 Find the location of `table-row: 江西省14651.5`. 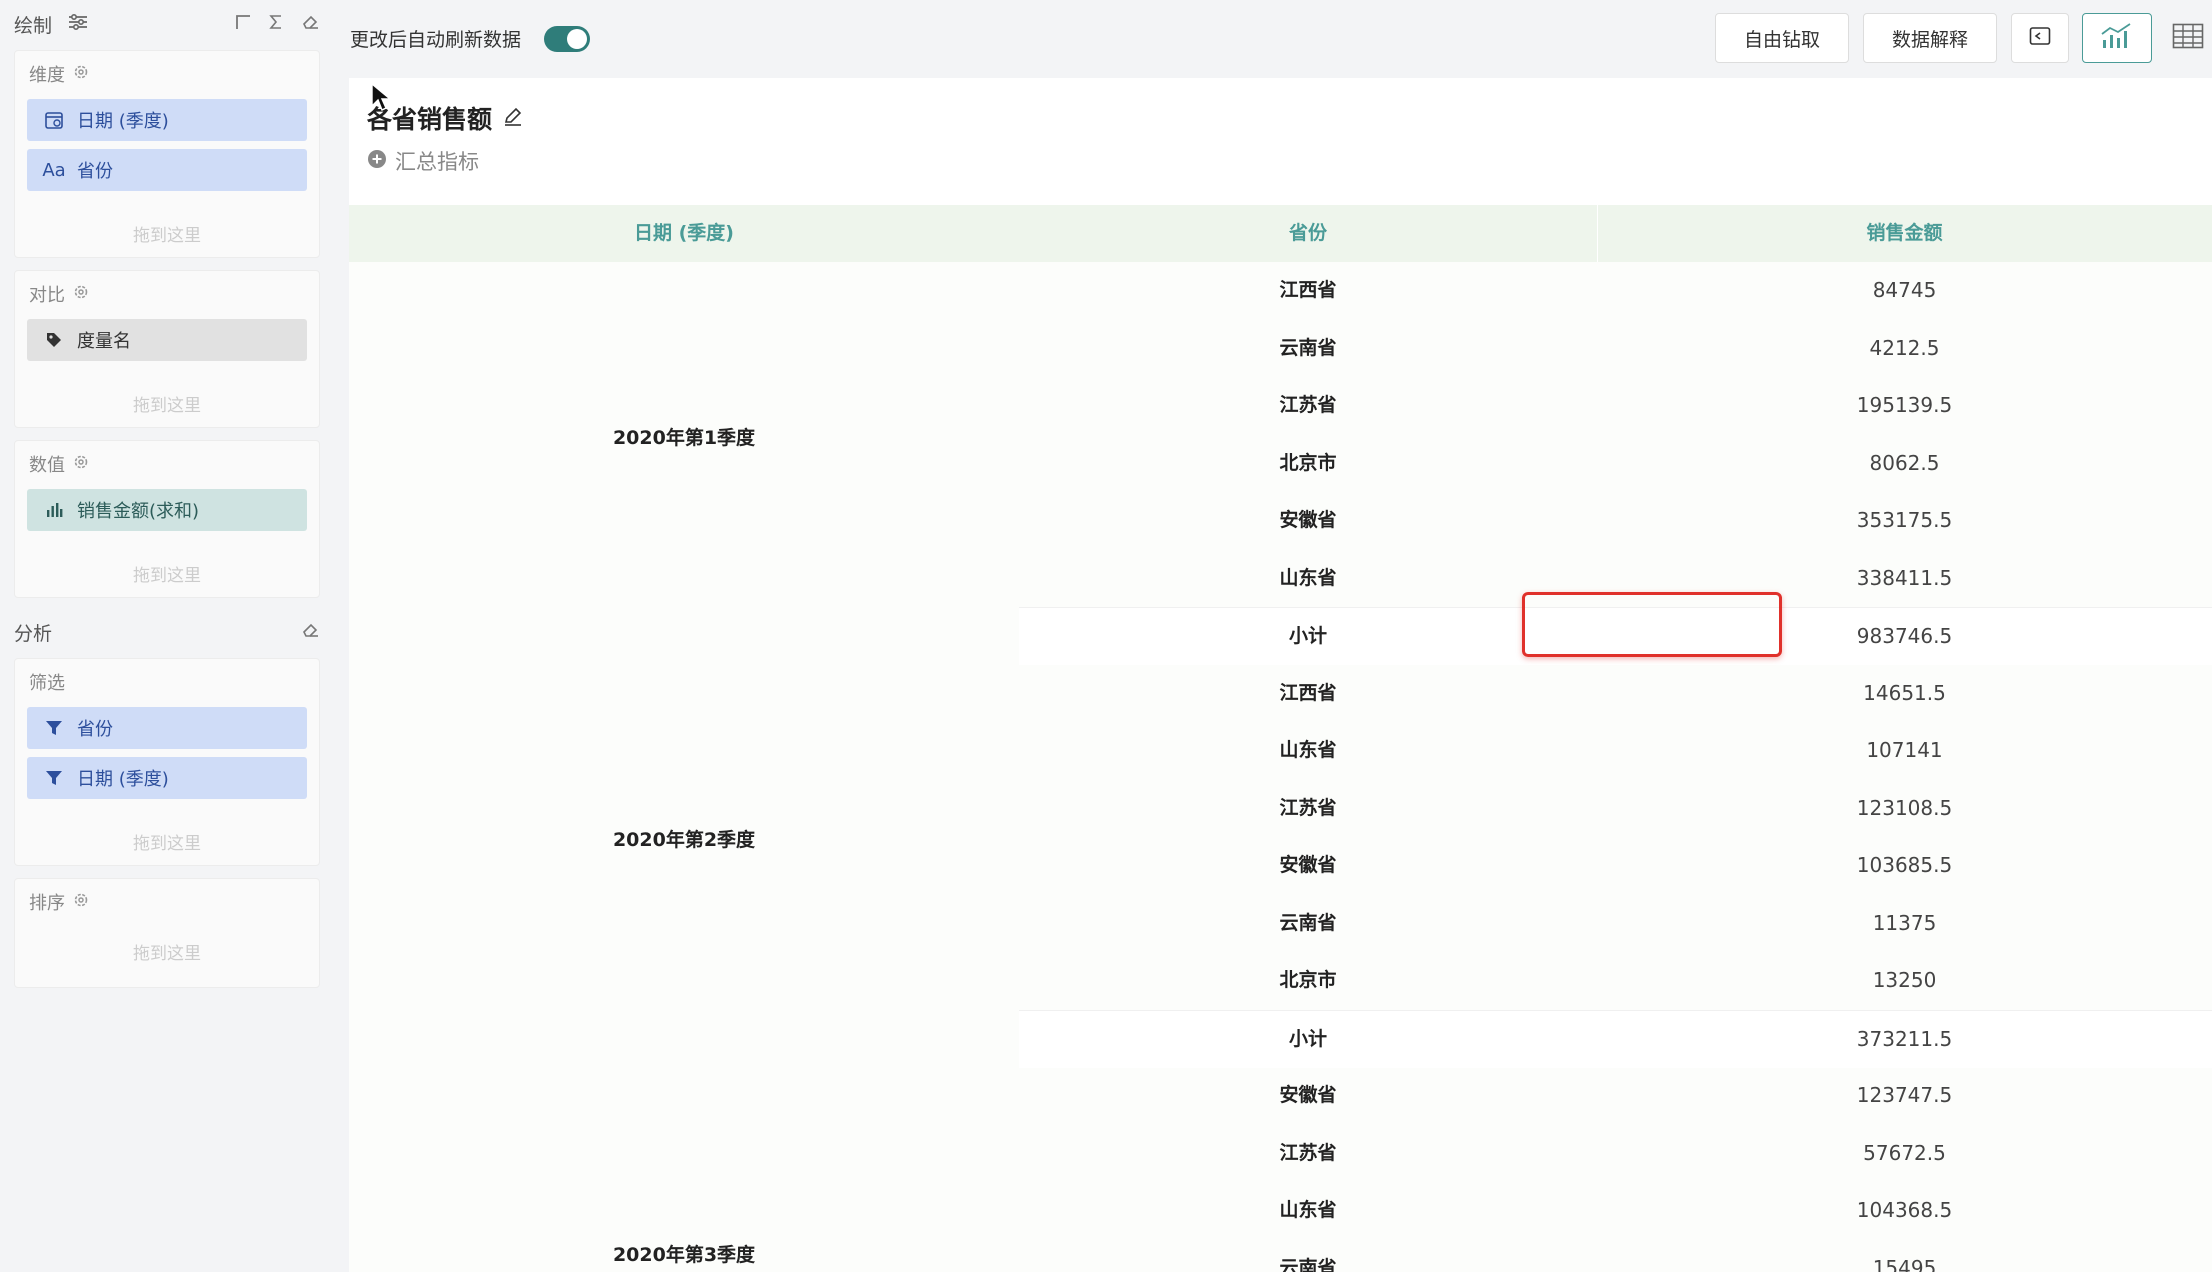

table-row: 江西省14651.5 is located at coordinates (1615, 693).